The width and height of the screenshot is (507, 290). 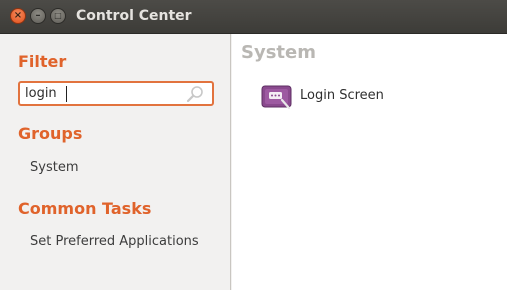 What do you see at coordinates (50, 133) in the screenshot?
I see `groups-heading: Groups` at bounding box center [50, 133].